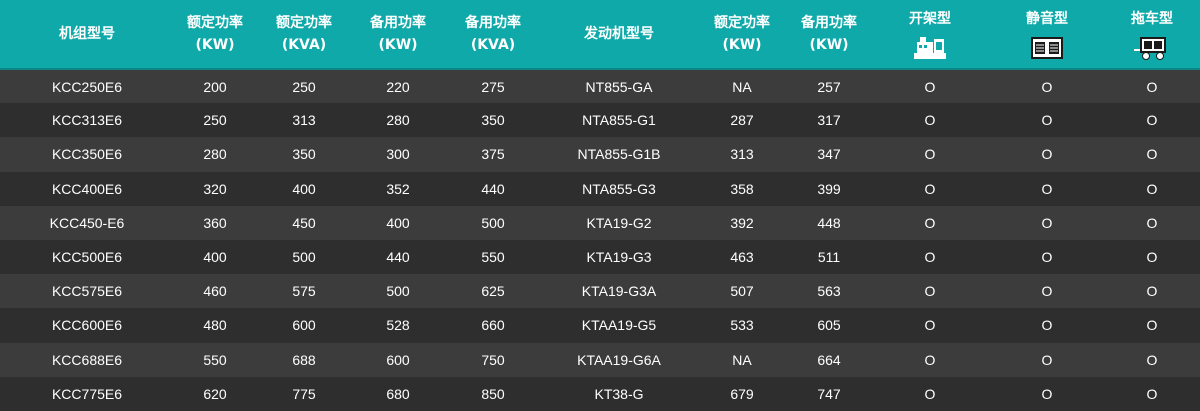 The image size is (1200, 411). What do you see at coordinates (398, 120) in the screenshot?
I see `standby-kw-cell: 280` at bounding box center [398, 120].